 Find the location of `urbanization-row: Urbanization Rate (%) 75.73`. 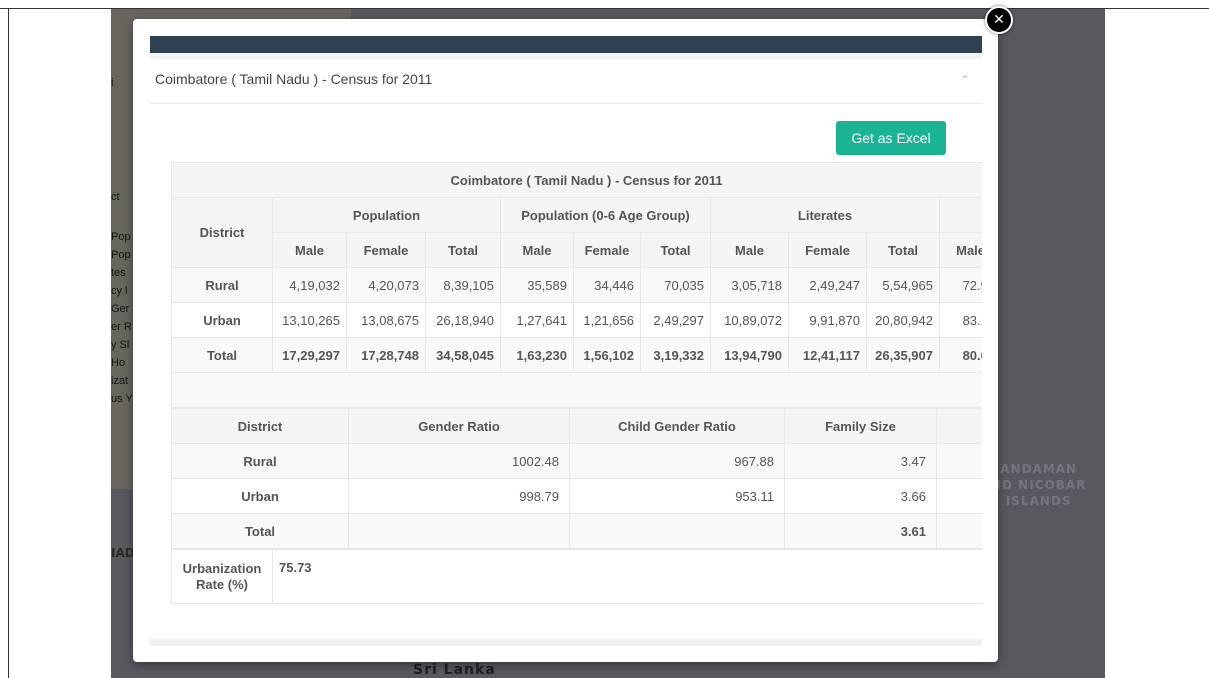

urbanization-row: Urbanization Rate (%) 75.73 is located at coordinates (576, 576).